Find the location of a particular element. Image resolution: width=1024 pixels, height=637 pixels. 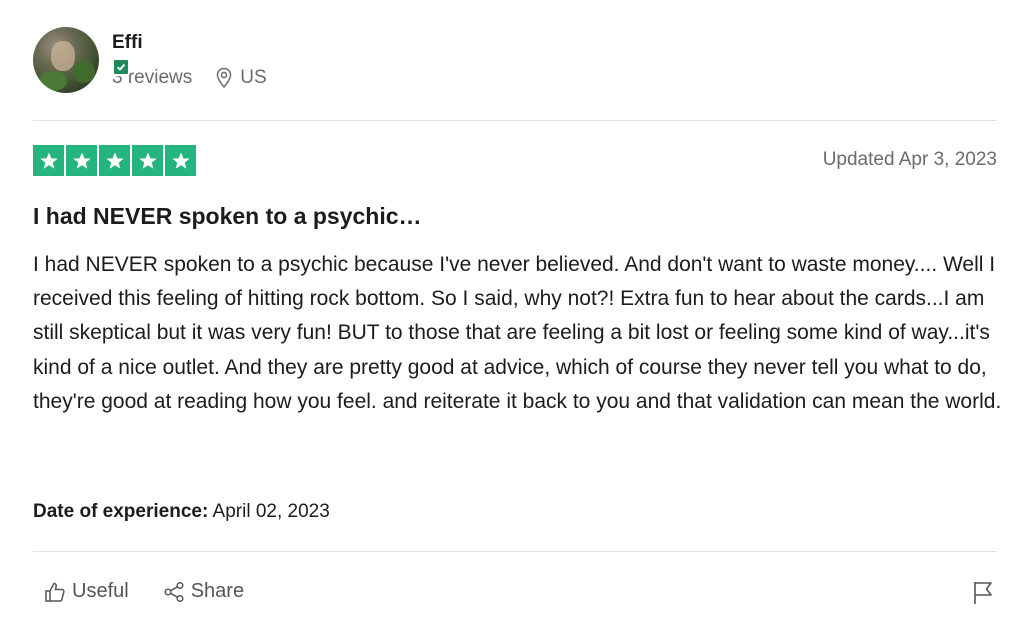

date-of-experience: Date of experience: April 02, 2023 is located at coordinates (181, 512).